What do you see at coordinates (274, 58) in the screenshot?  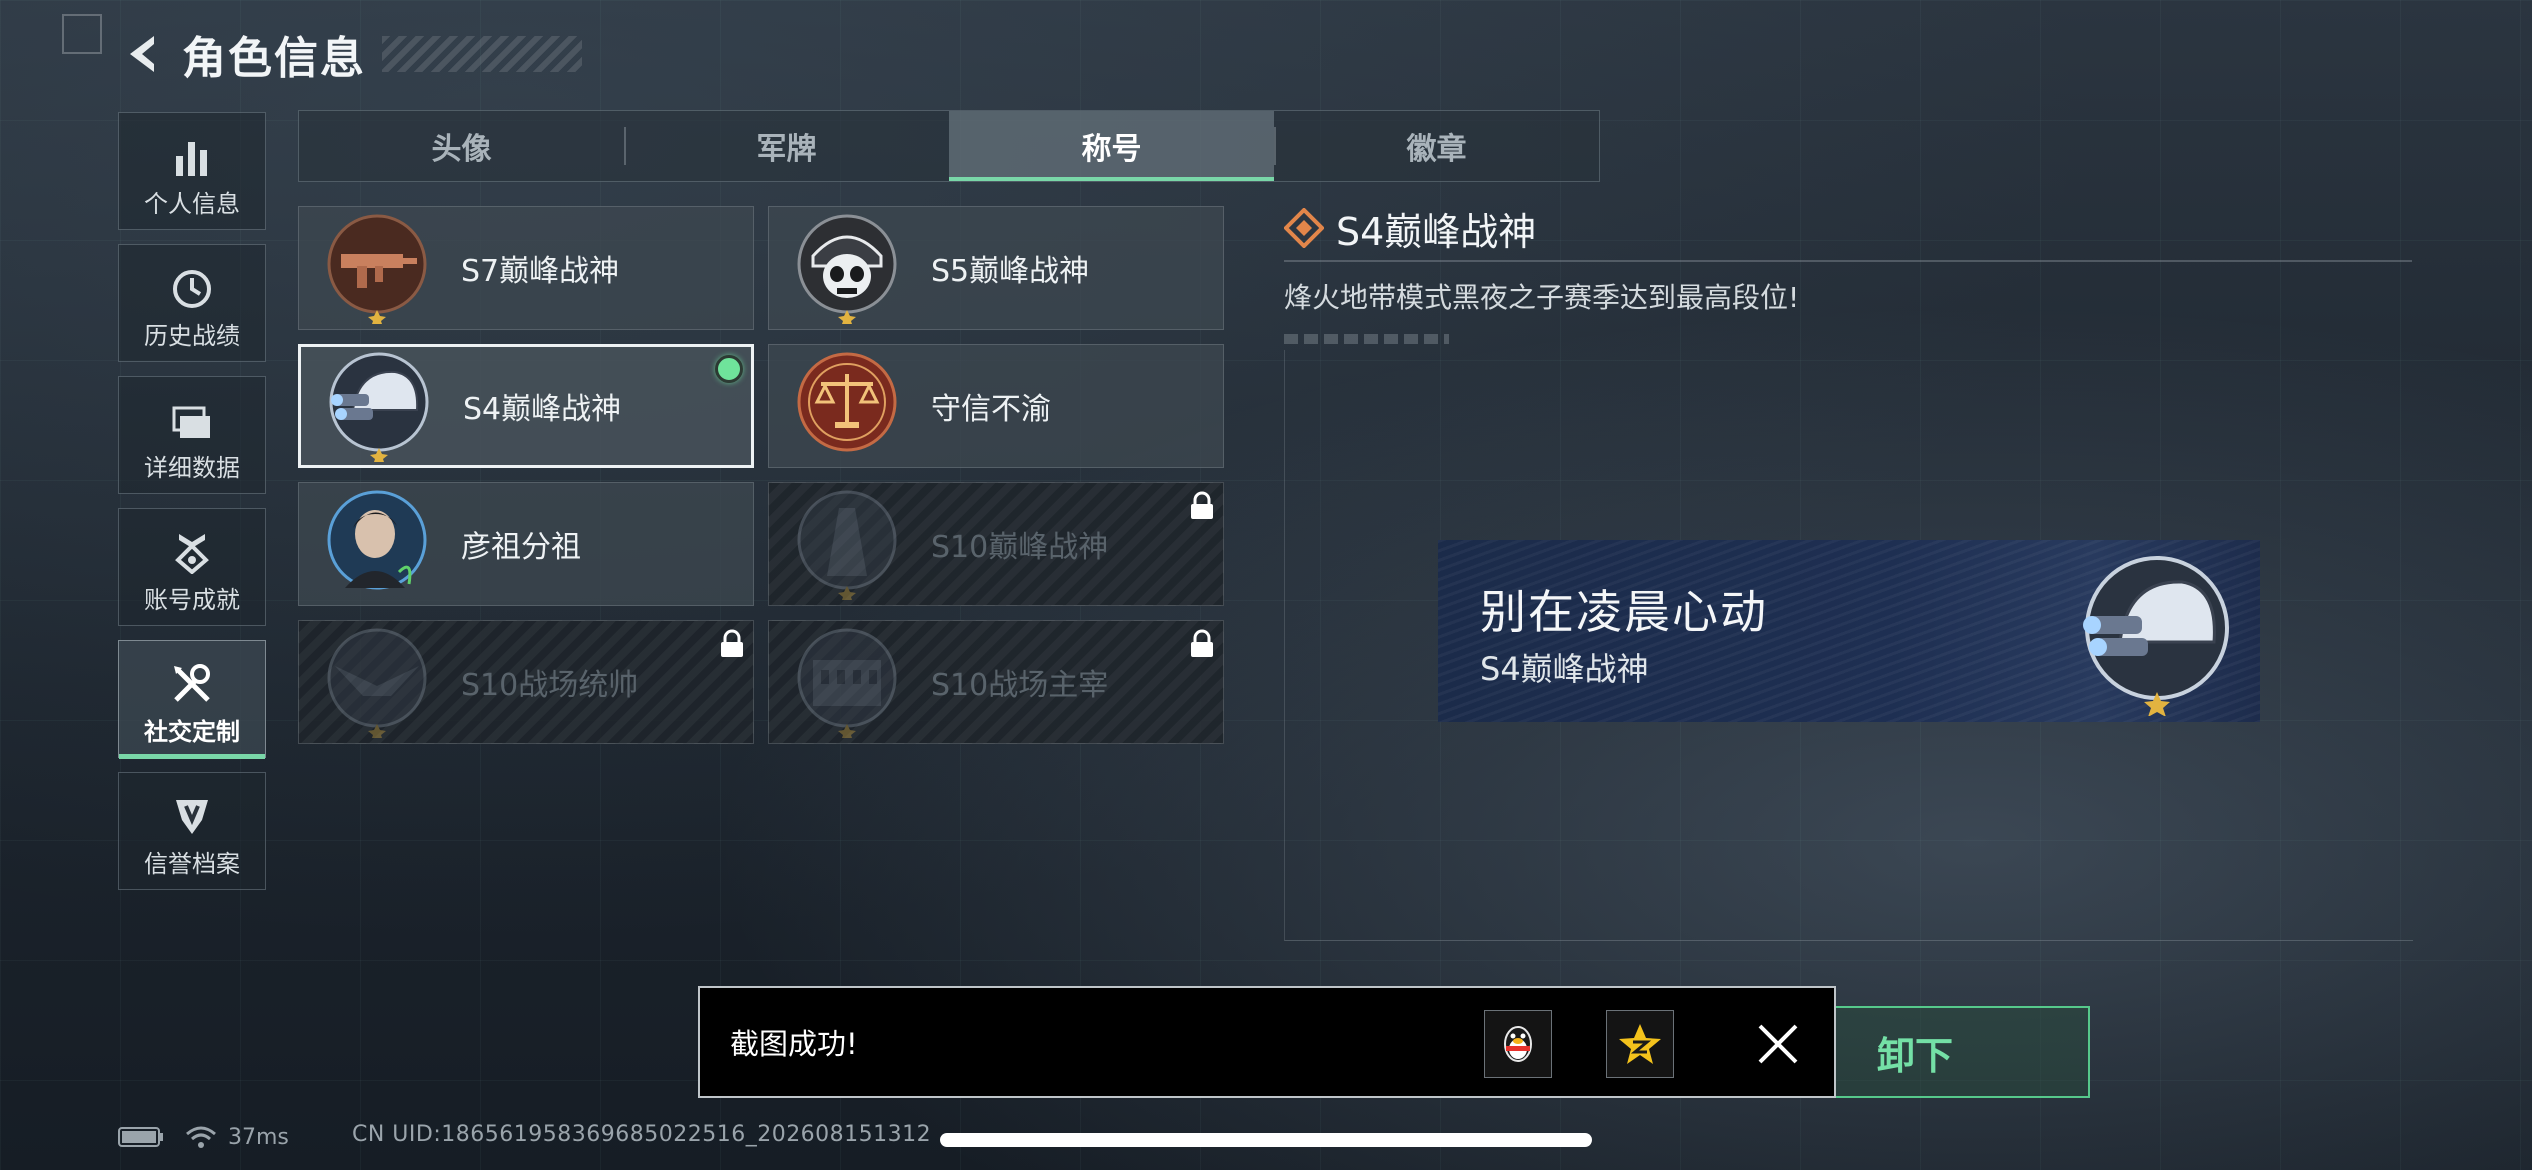 I see `page-title: 角色信息` at bounding box center [274, 58].